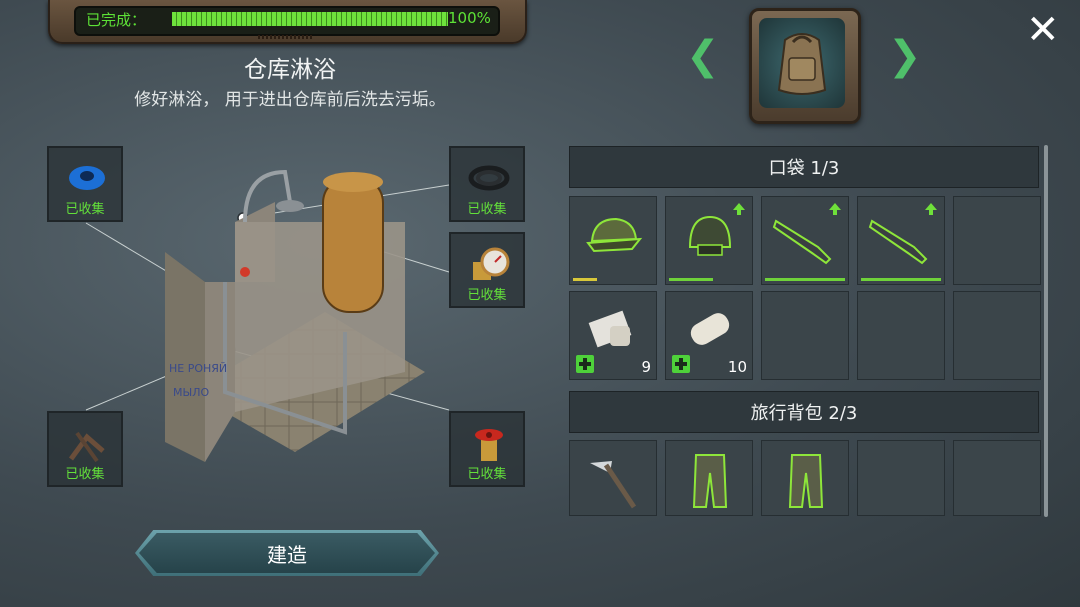  Describe the element at coordinates (87, 178) in the screenshot. I see `tape-icon` at that location.